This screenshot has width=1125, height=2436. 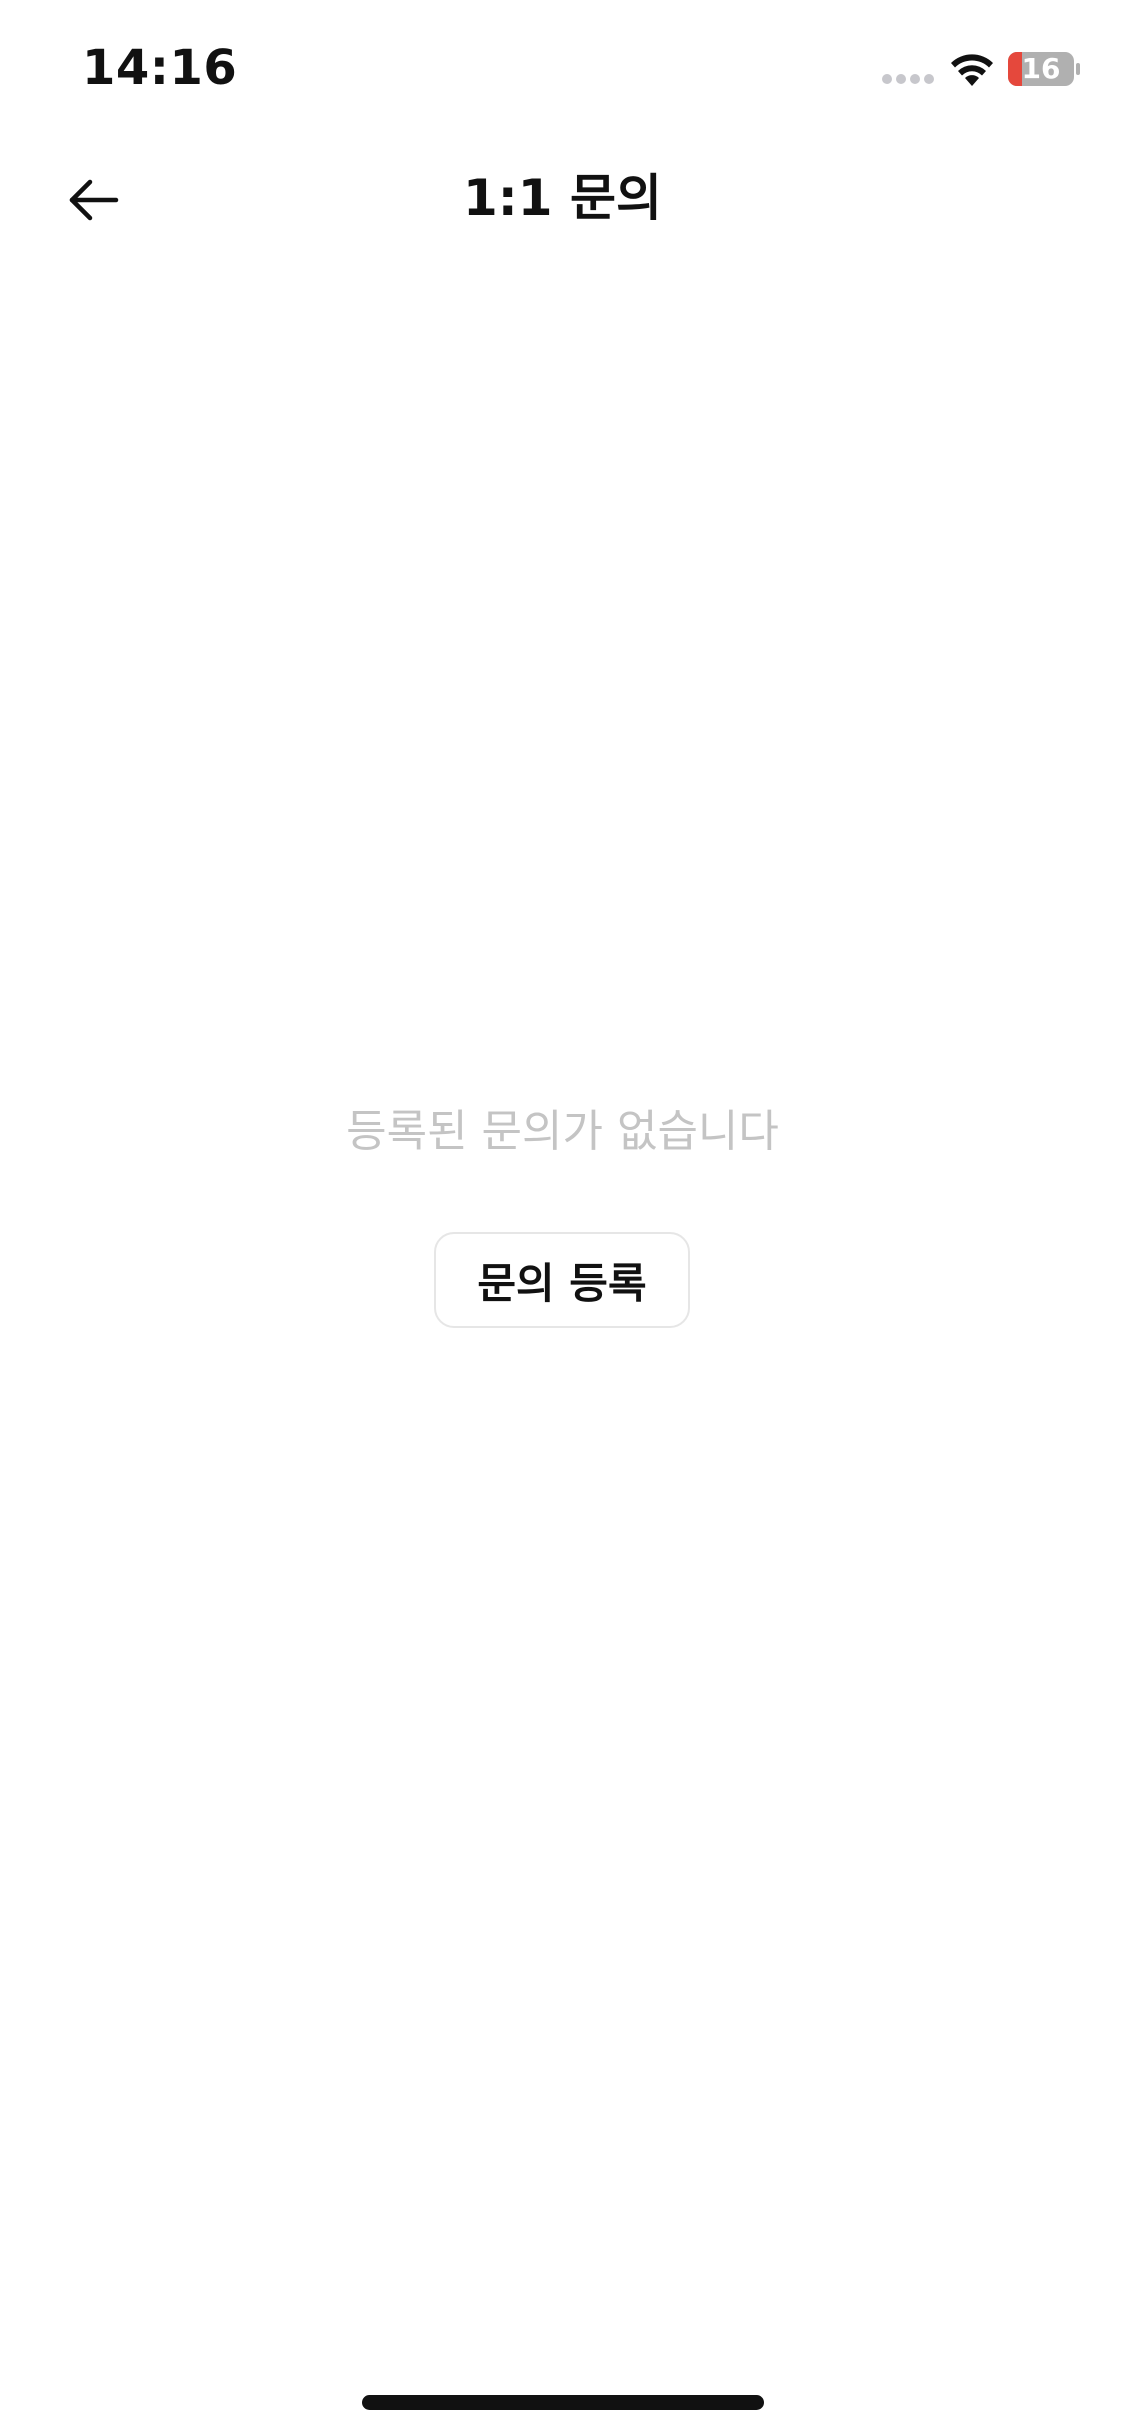 I want to click on page-title: 1:1 문의, so click(x=562, y=198).